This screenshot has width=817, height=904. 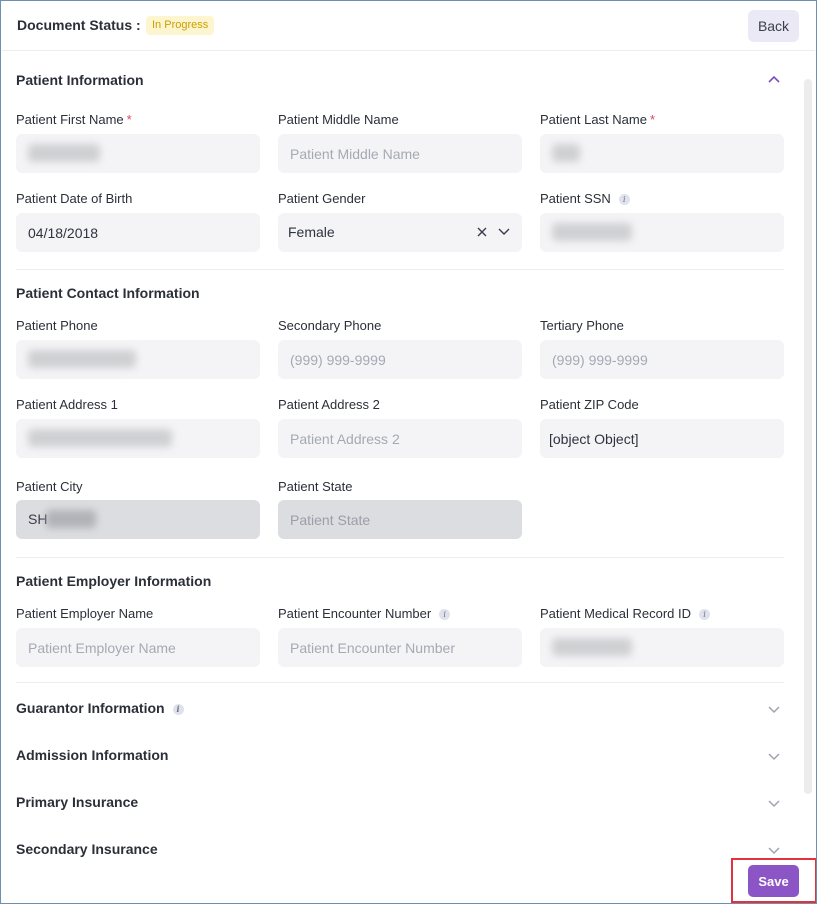 I want to click on middle-name-field, so click(x=400, y=153).